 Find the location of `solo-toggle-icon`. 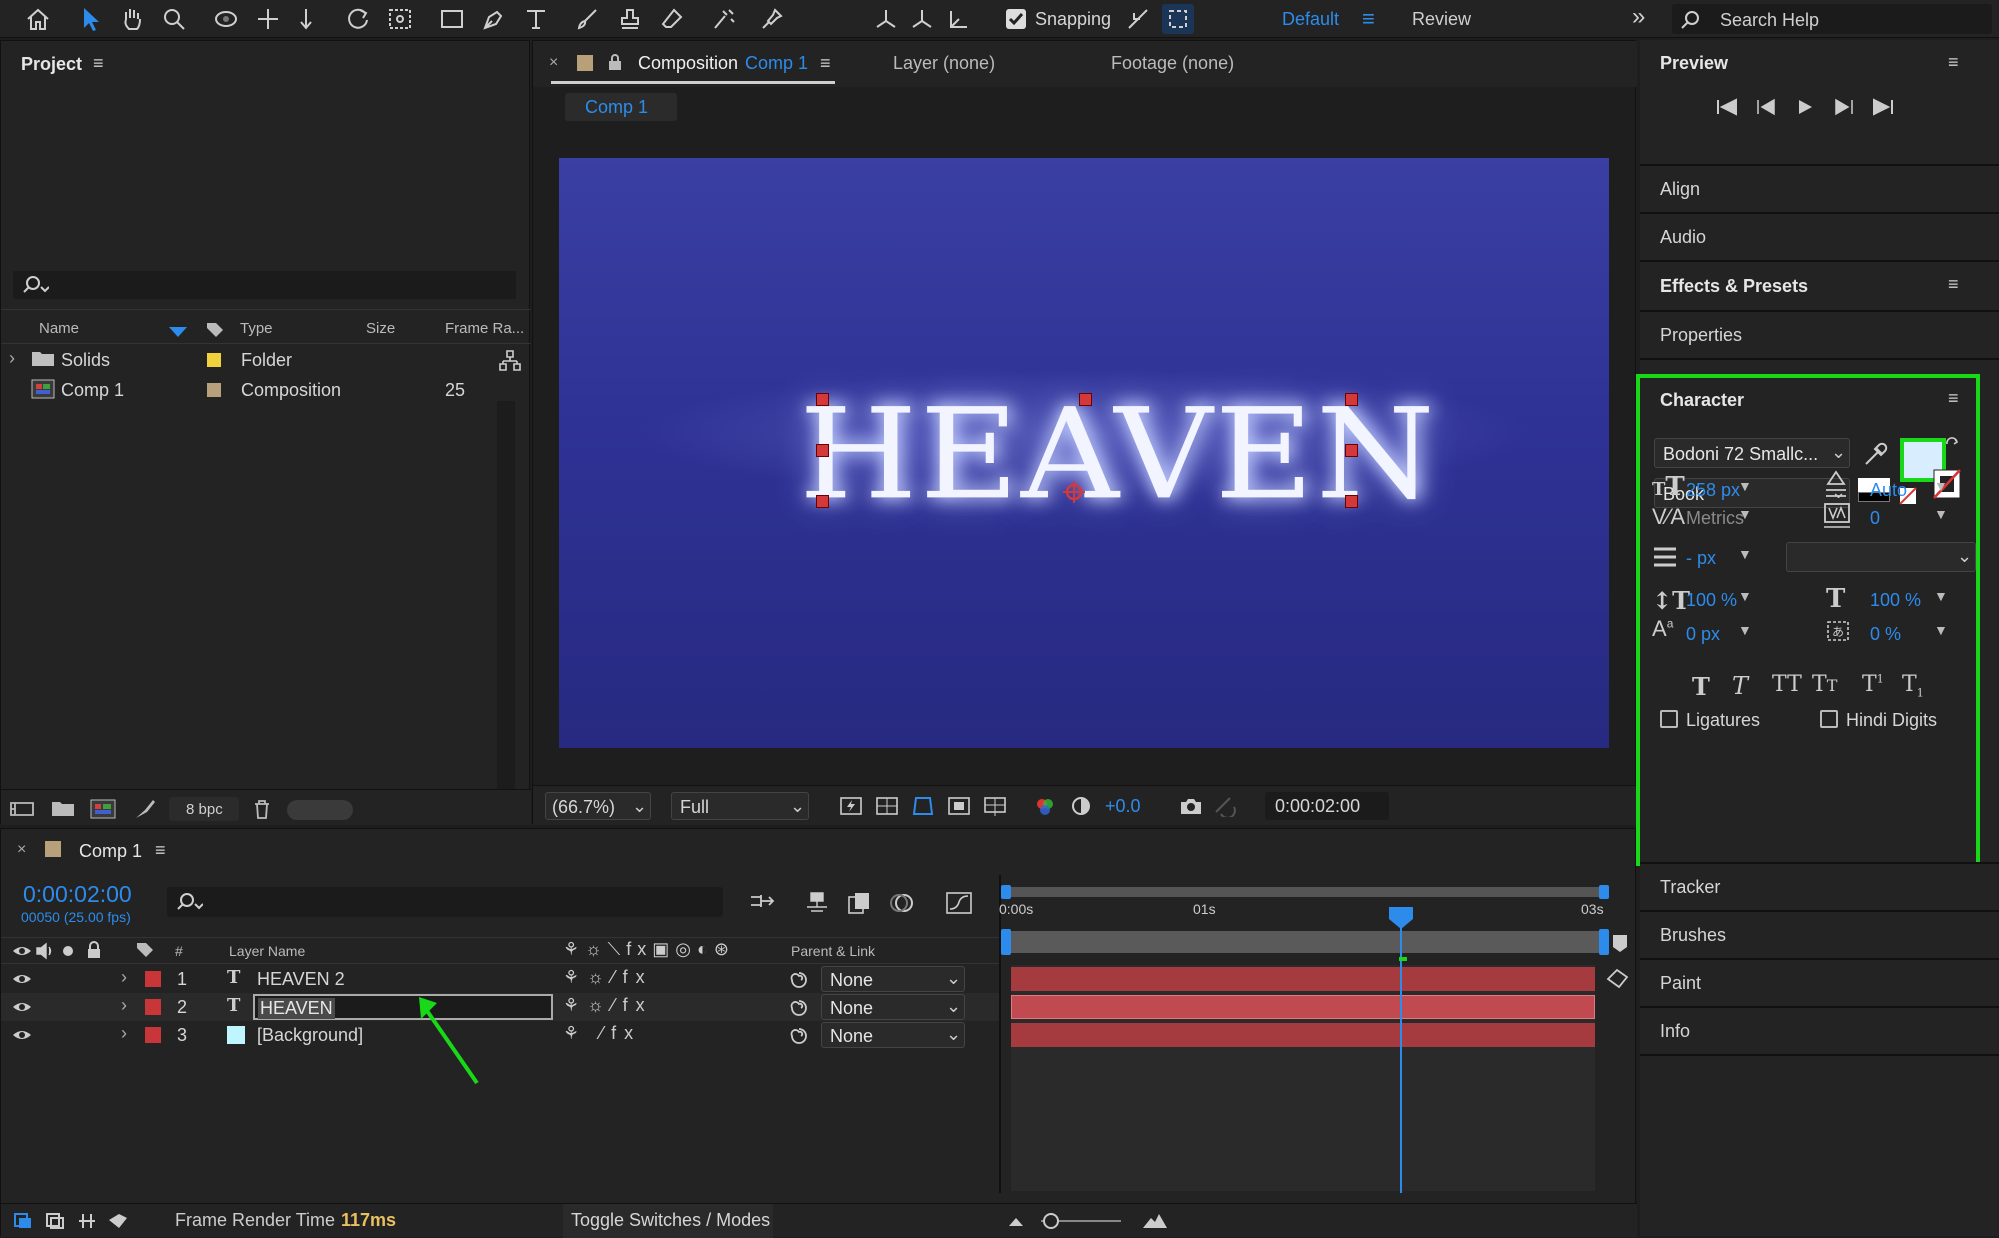

solo-toggle-icon is located at coordinates (68, 951).